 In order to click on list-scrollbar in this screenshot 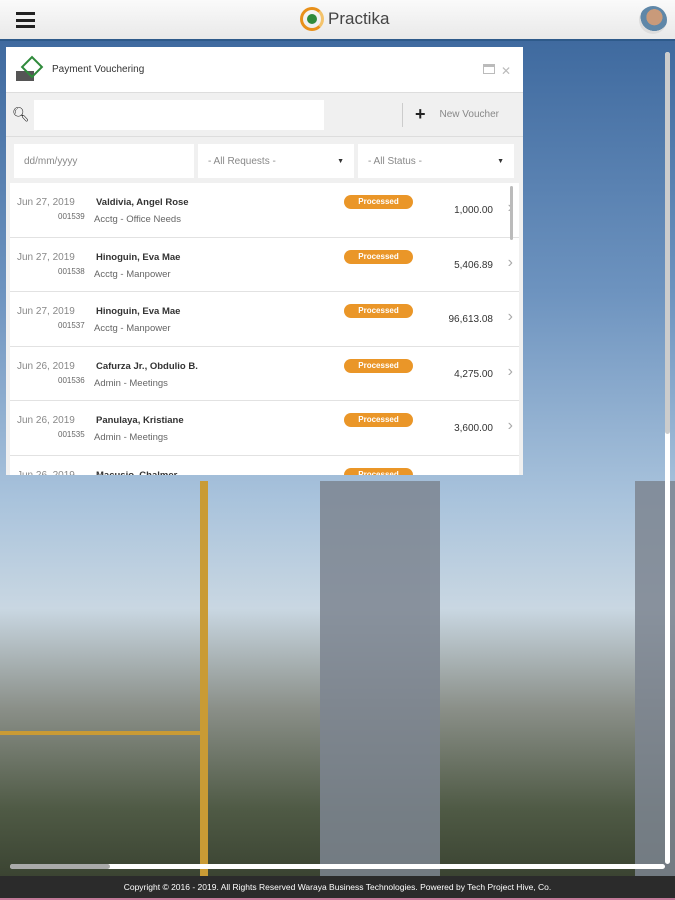, I will do `click(511, 213)`.